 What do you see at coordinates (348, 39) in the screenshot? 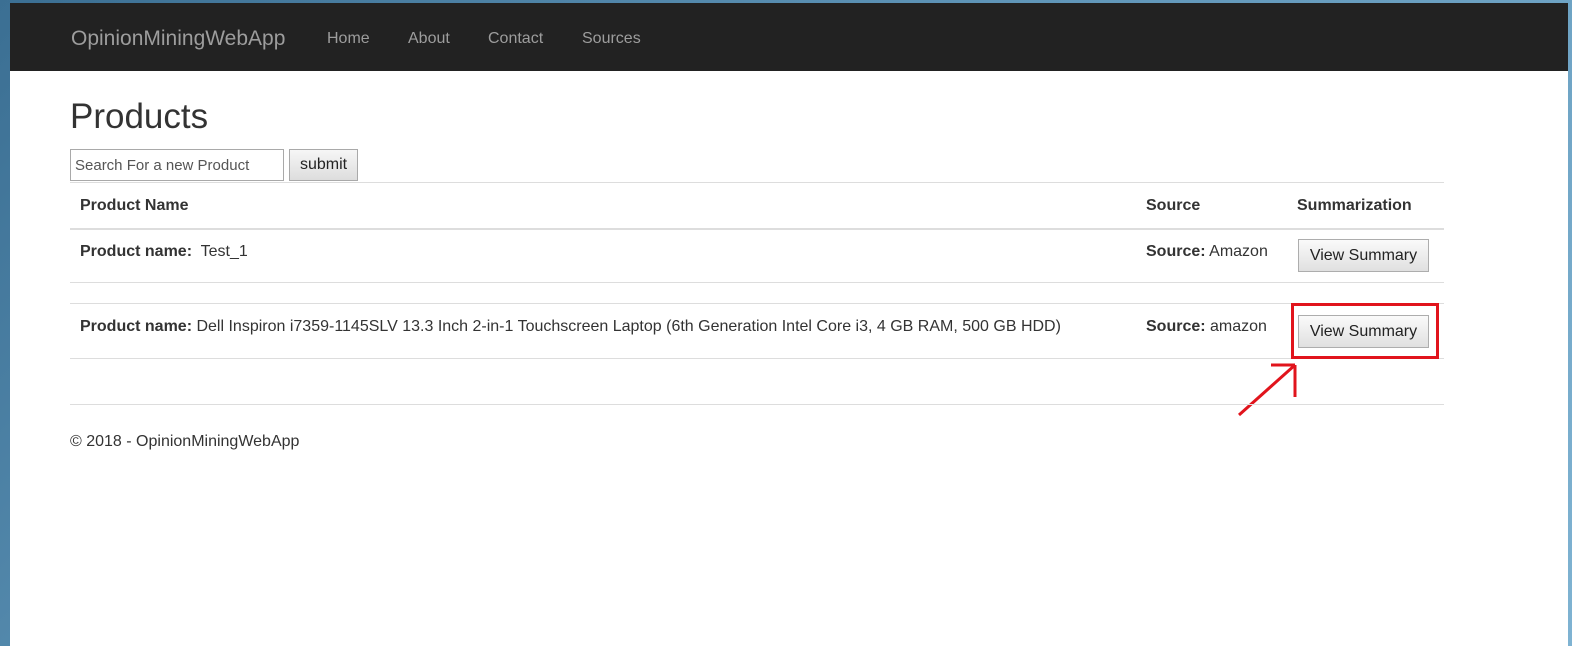
I see `nav-home: Home` at bounding box center [348, 39].